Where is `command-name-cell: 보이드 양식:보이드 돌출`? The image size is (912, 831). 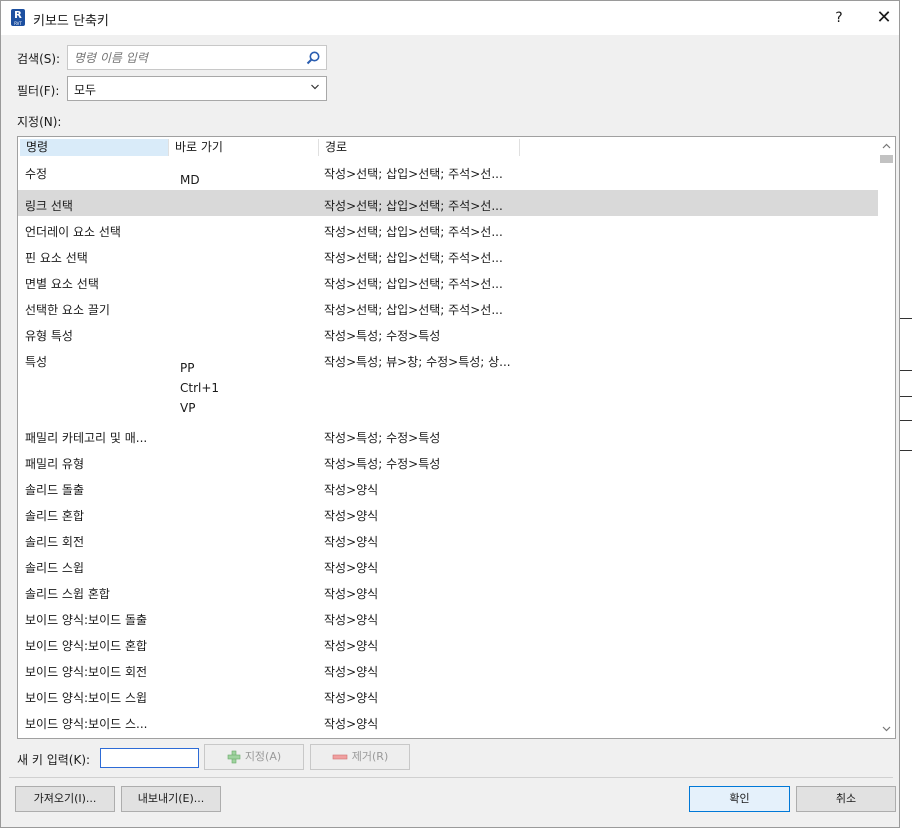
command-name-cell: 보이드 양식:보이드 돌출 is located at coordinates (86, 620).